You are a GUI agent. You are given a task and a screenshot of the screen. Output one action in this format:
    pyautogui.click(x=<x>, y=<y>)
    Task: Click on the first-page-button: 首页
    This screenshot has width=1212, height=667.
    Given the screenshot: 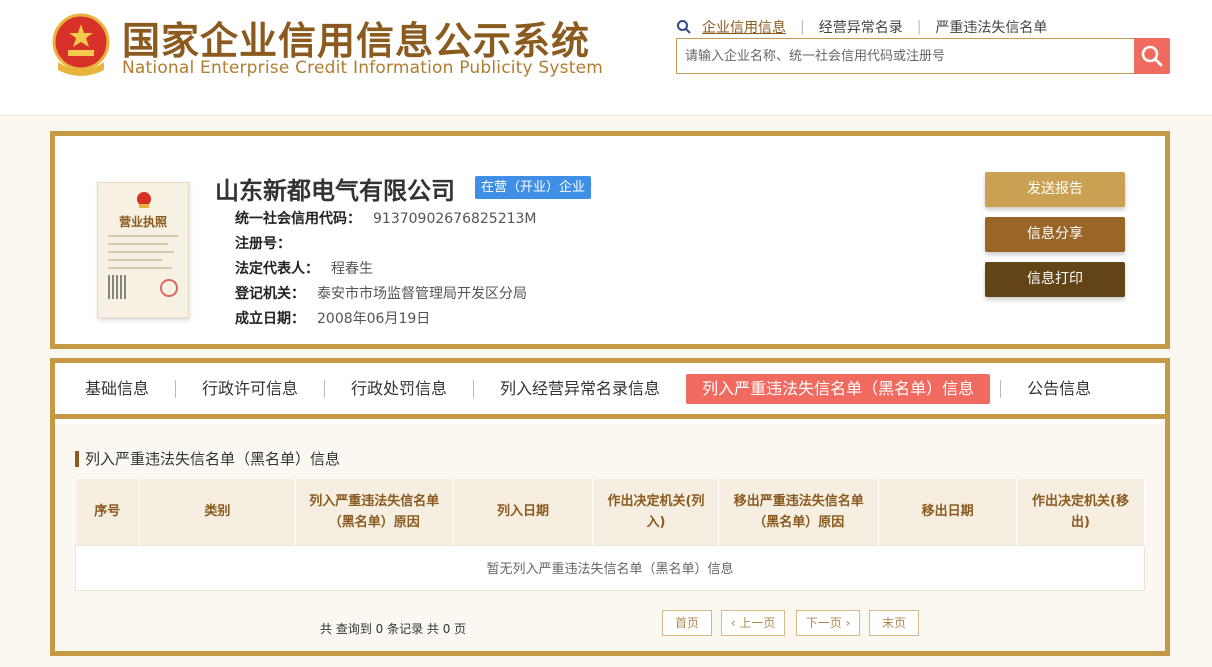 What is the action you would take?
    pyautogui.click(x=687, y=623)
    